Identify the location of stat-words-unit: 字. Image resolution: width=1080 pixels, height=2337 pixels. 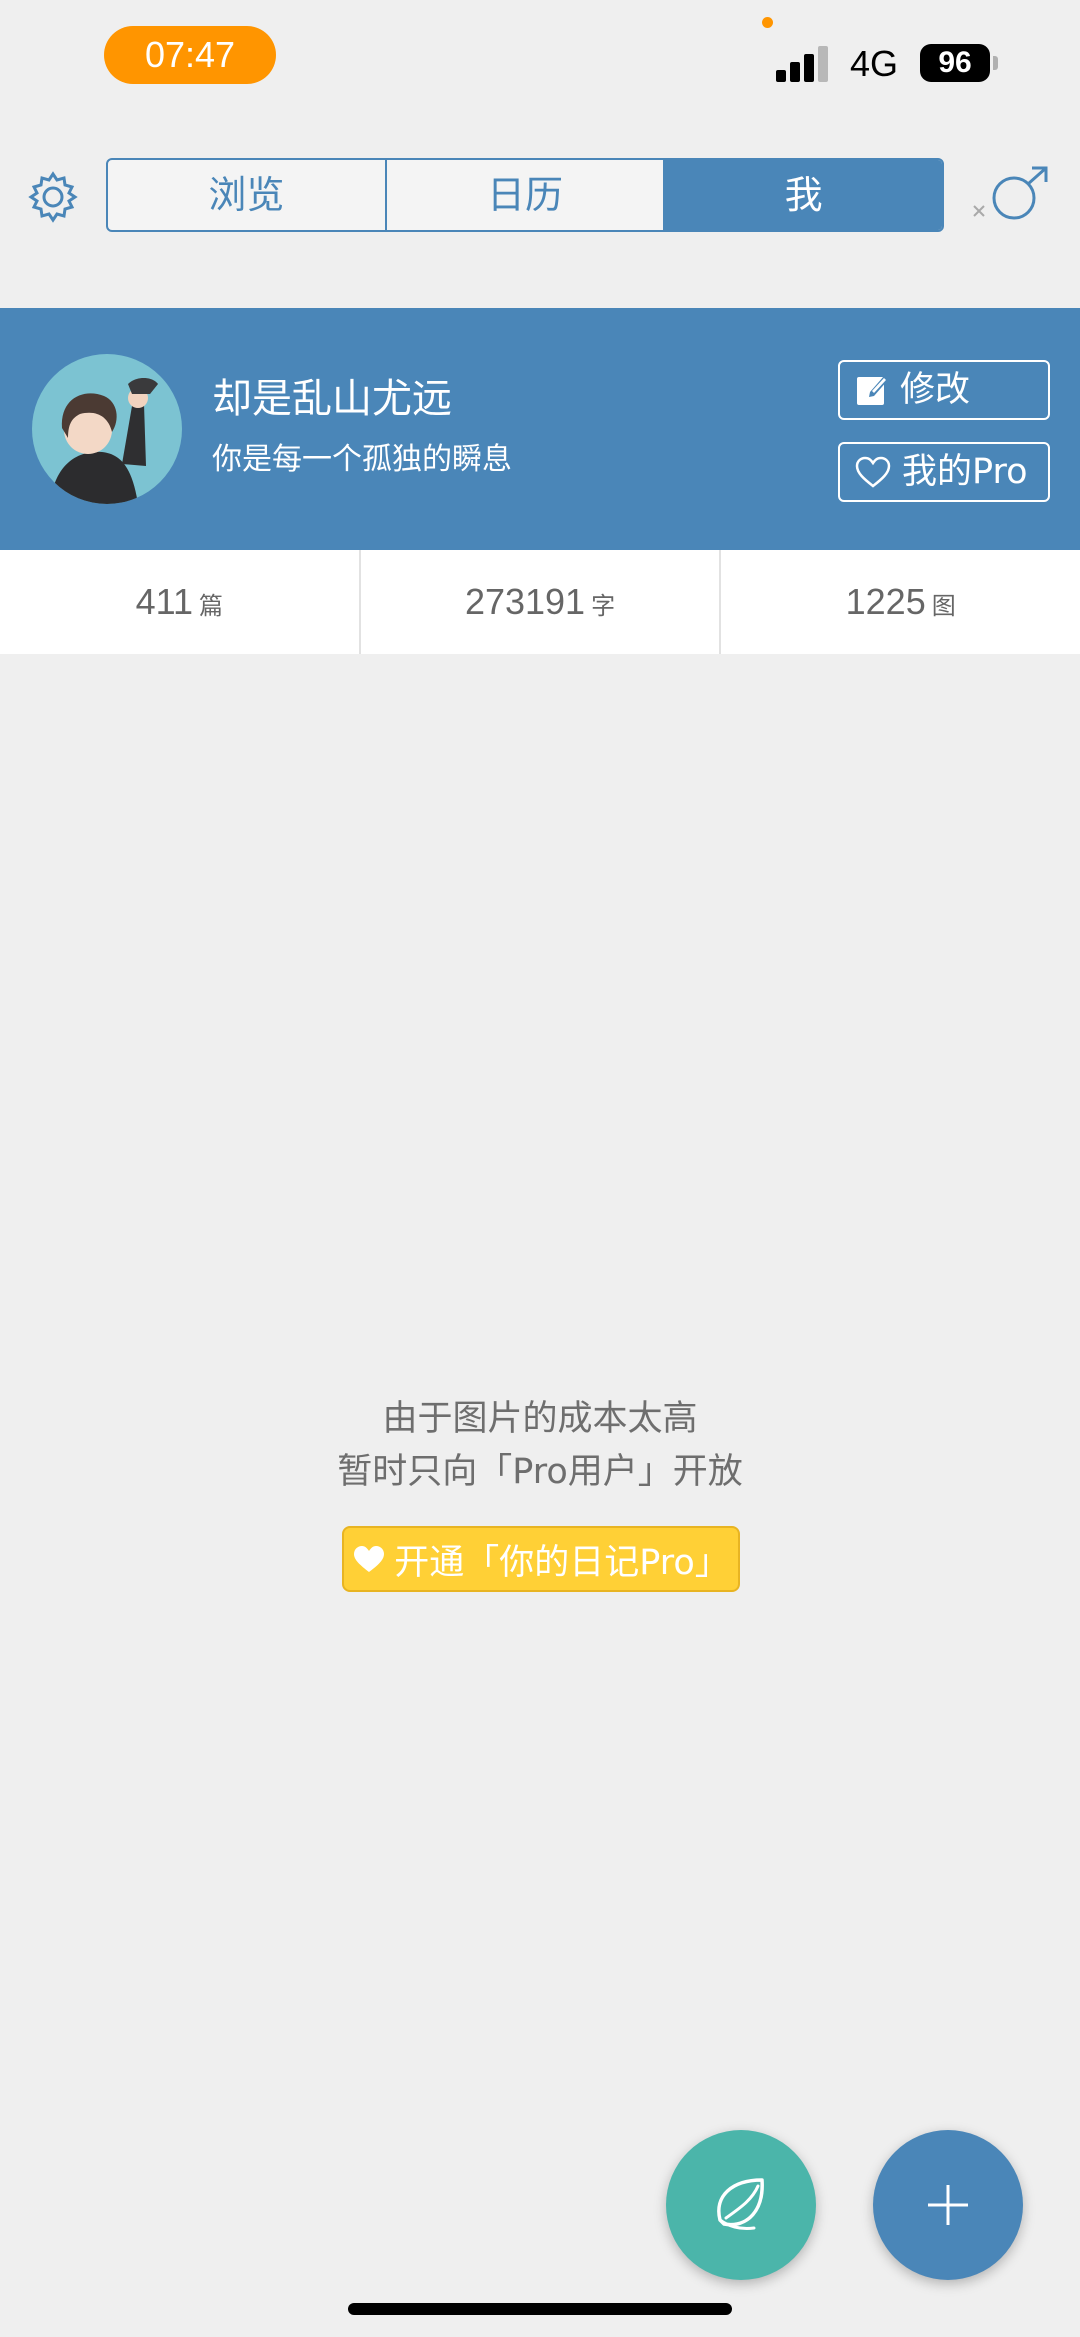
(603, 606).